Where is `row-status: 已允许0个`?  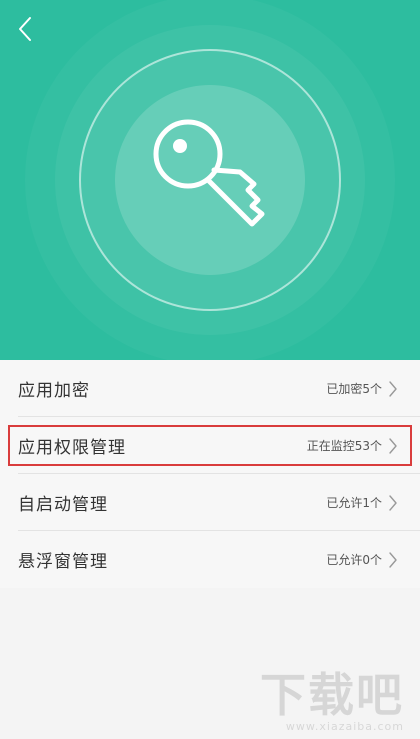 row-status: 已允许0个 is located at coordinates (354, 560).